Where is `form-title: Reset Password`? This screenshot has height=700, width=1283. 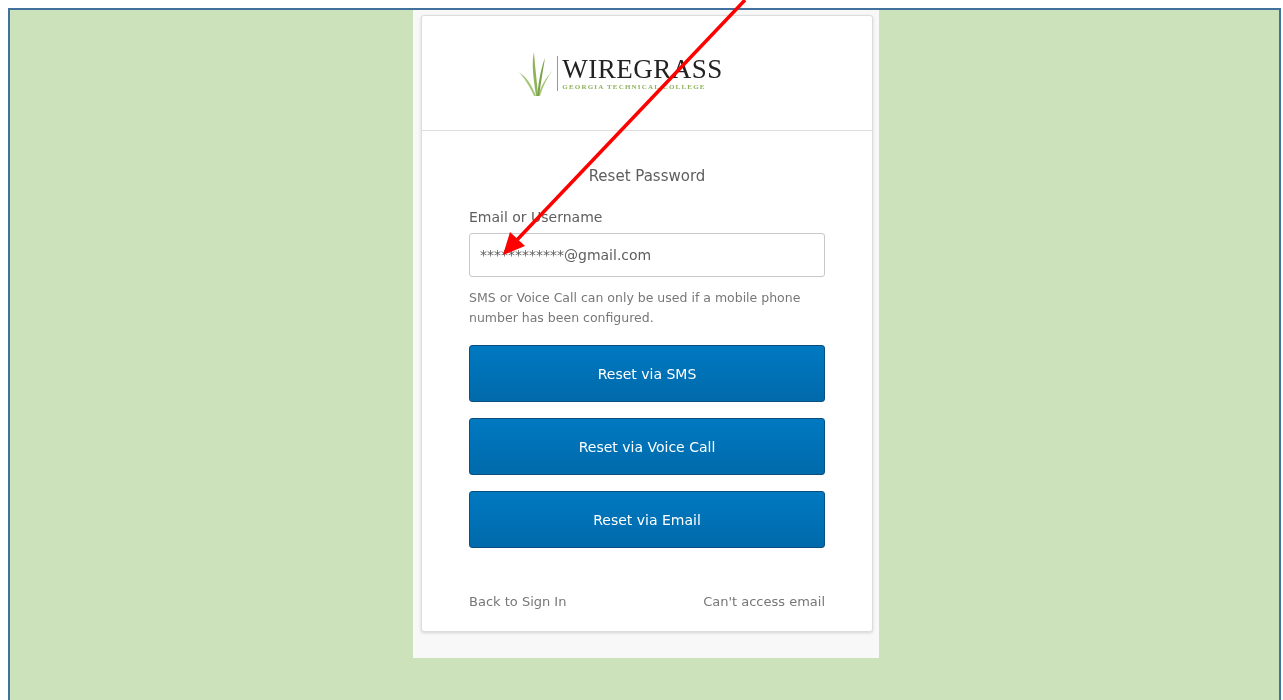 form-title: Reset Password is located at coordinates (647, 176).